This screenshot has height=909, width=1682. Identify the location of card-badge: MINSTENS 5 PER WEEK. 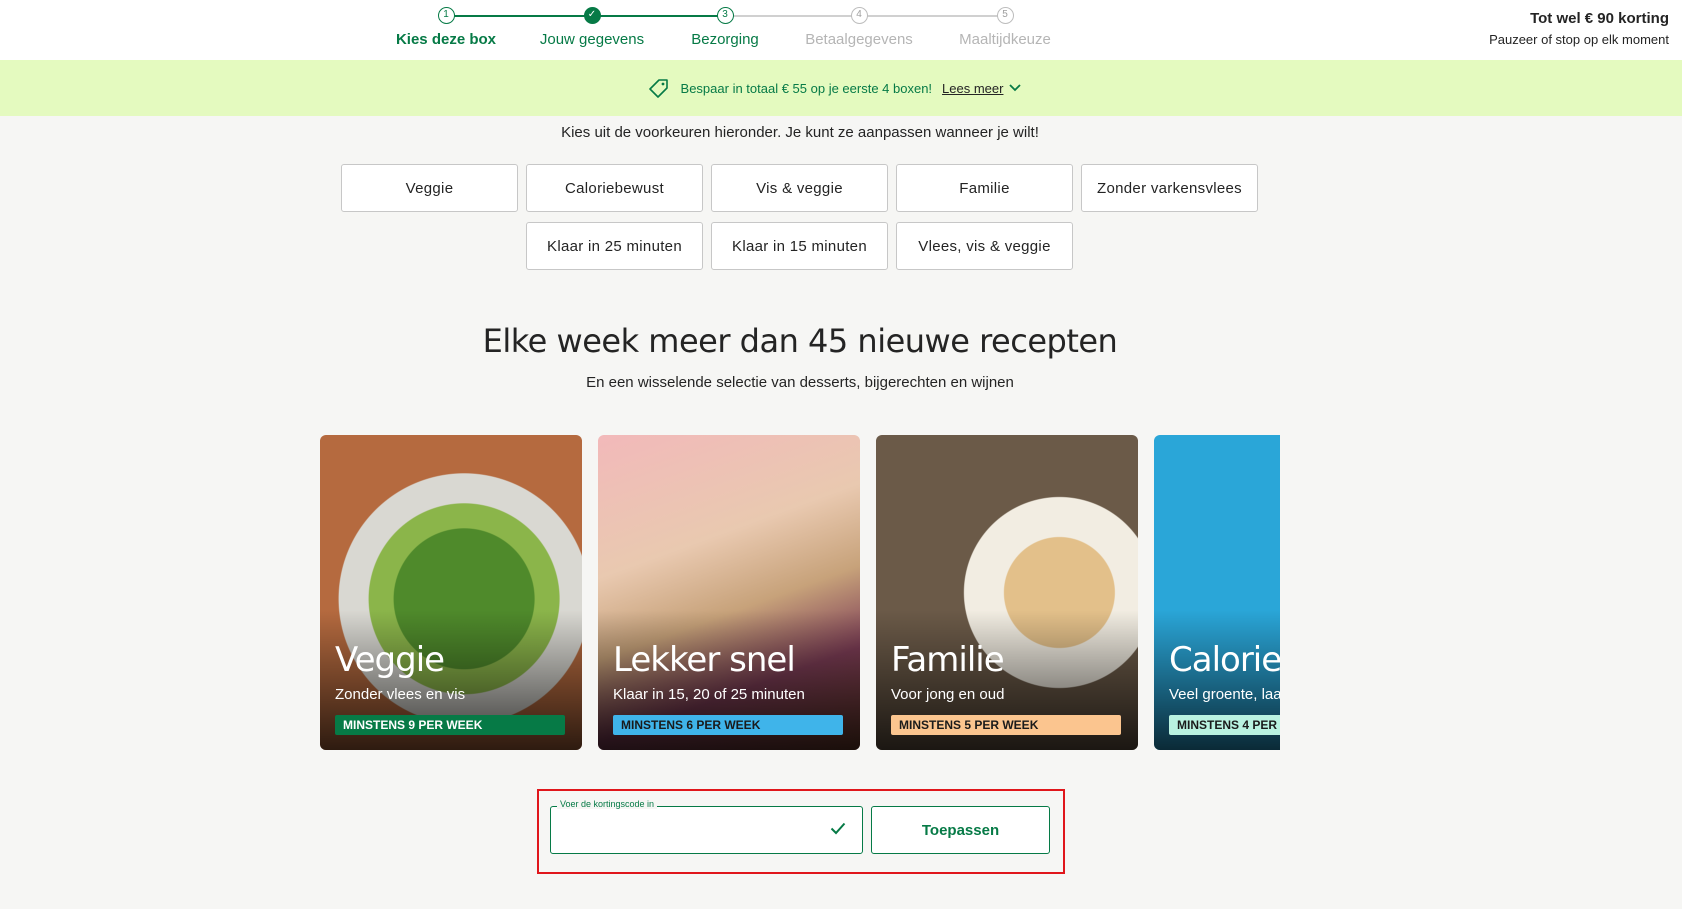
(1006, 725).